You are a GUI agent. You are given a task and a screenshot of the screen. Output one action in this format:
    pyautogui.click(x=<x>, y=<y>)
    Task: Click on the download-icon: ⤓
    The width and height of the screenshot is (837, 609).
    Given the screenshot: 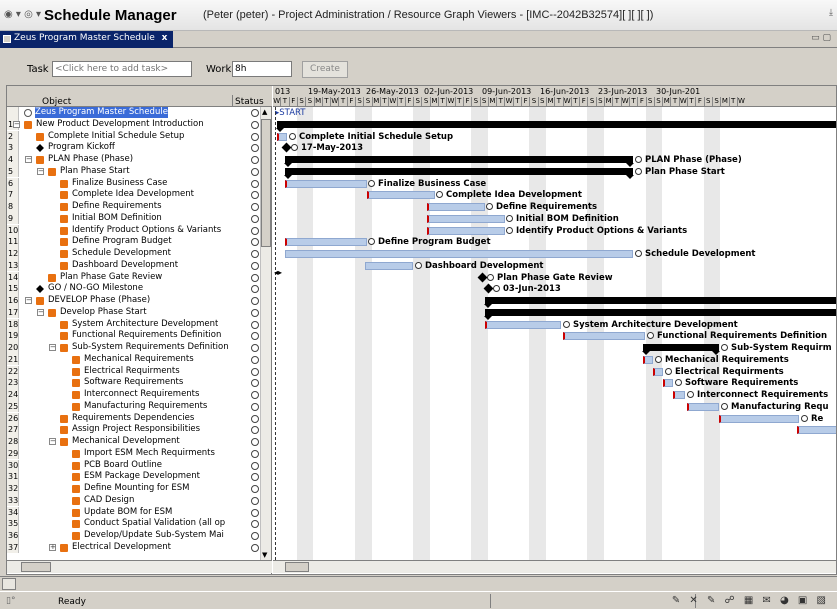 What is the action you would take?
    pyautogui.click(x=831, y=13)
    